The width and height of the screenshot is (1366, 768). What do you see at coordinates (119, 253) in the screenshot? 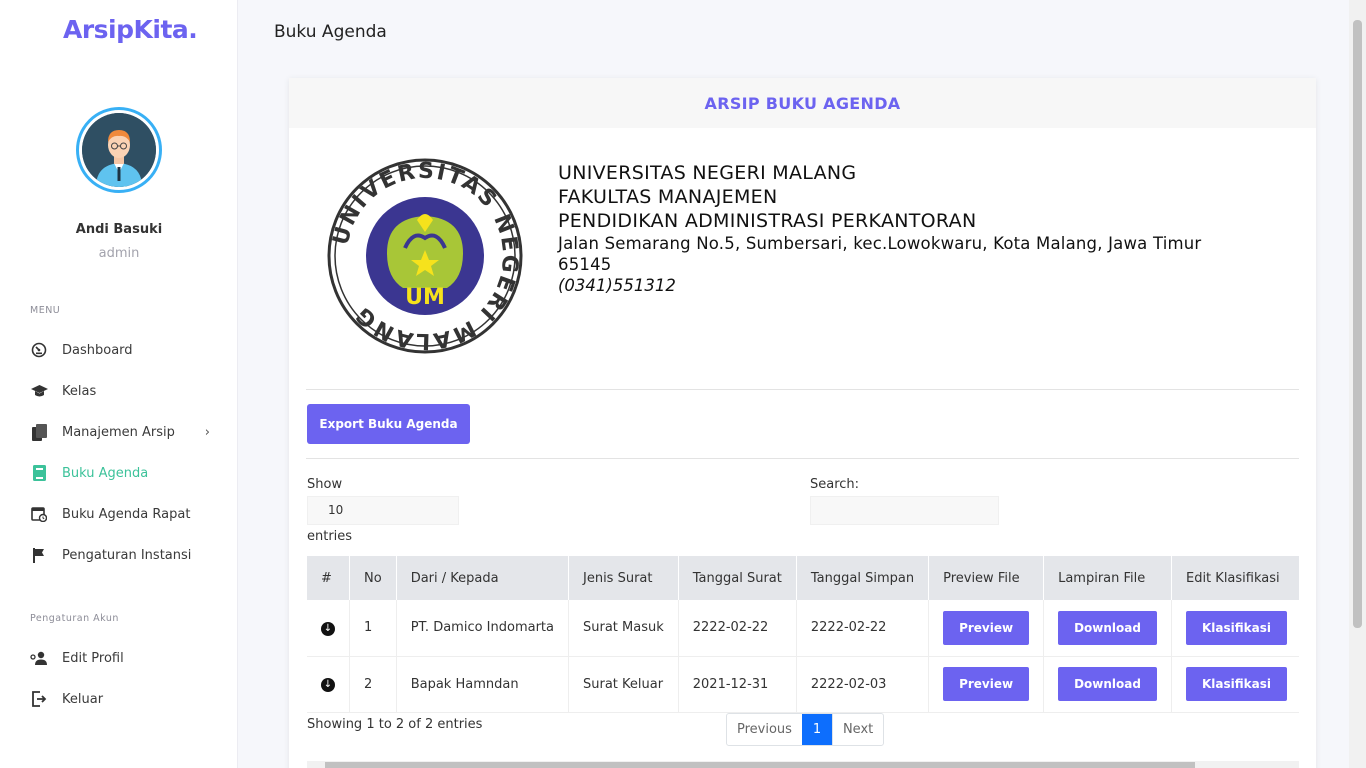
I see `user-role: admin` at bounding box center [119, 253].